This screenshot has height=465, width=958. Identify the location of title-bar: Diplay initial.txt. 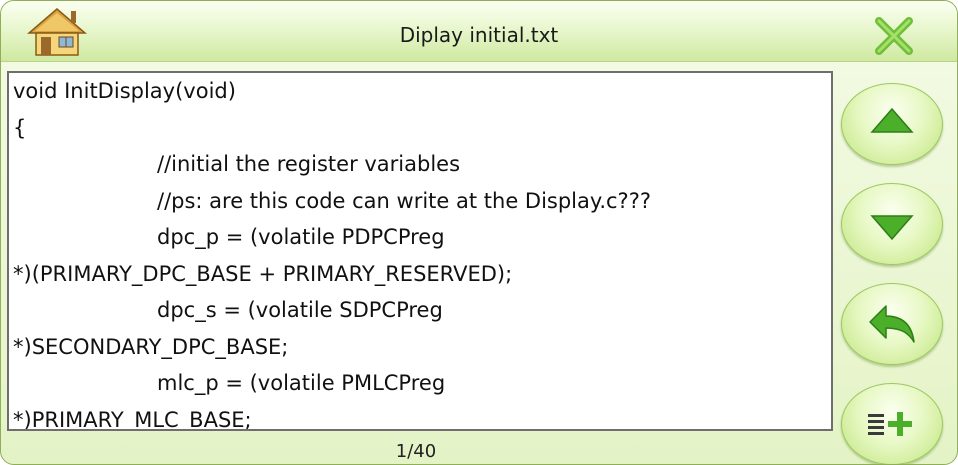
(479, 31).